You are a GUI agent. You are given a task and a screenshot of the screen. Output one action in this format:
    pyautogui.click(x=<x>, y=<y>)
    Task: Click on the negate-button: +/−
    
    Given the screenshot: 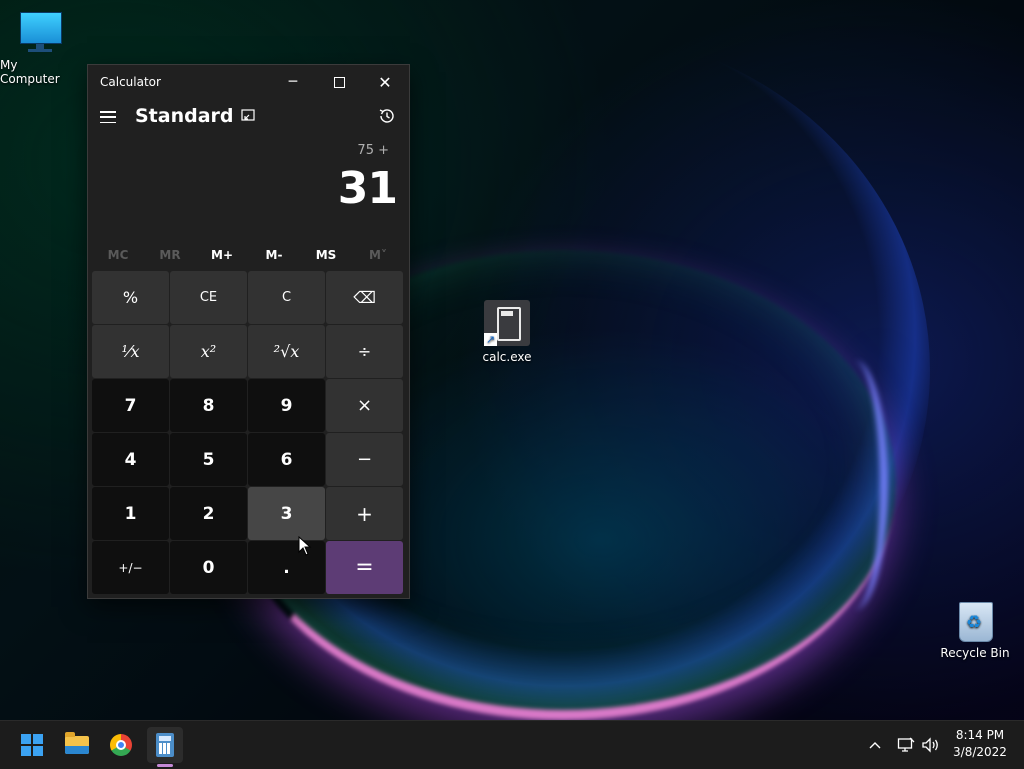 What is the action you would take?
    pyautogui.click(x=130, y=567)
    